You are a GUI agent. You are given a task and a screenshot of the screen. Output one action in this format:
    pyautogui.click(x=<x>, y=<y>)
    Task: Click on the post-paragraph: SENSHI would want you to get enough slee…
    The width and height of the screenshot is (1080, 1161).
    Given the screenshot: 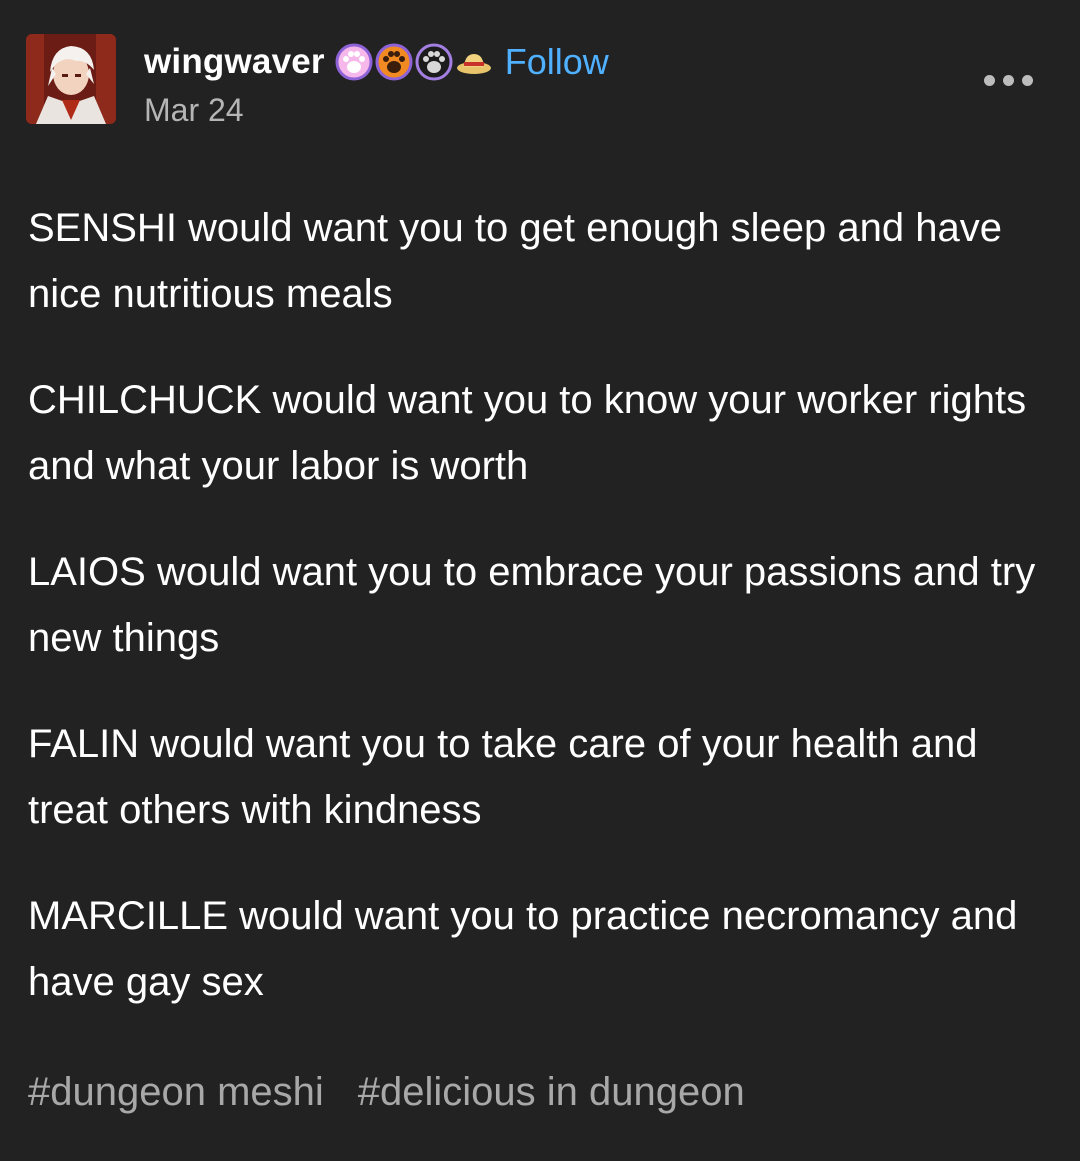 What is the action you would take?
    pyautogui.click(x=515, y=261)
    